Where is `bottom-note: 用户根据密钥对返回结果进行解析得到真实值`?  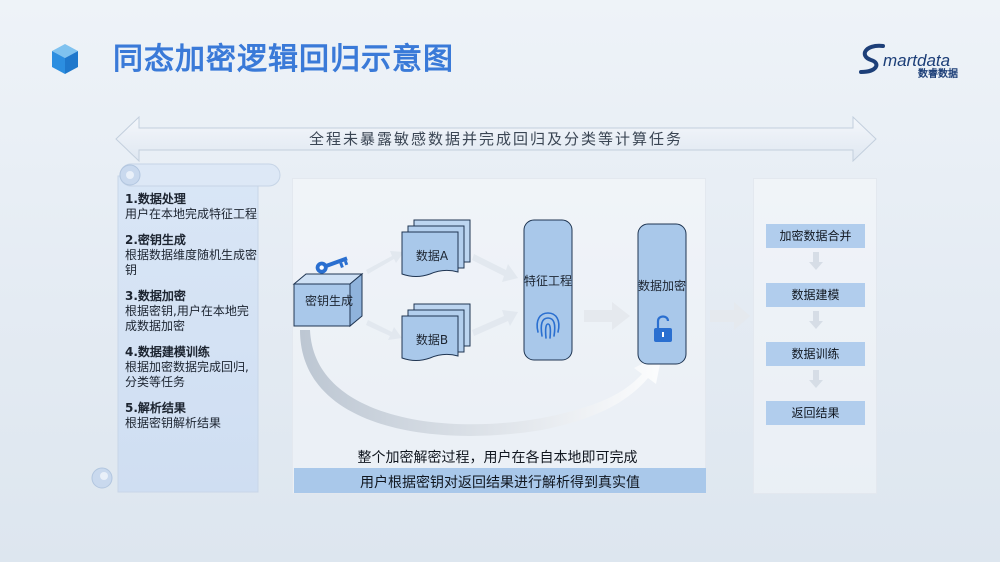 bottom-note: 用户根据密钥对返回结果进行解析得到真实值 is located at coordinates (500, 483).